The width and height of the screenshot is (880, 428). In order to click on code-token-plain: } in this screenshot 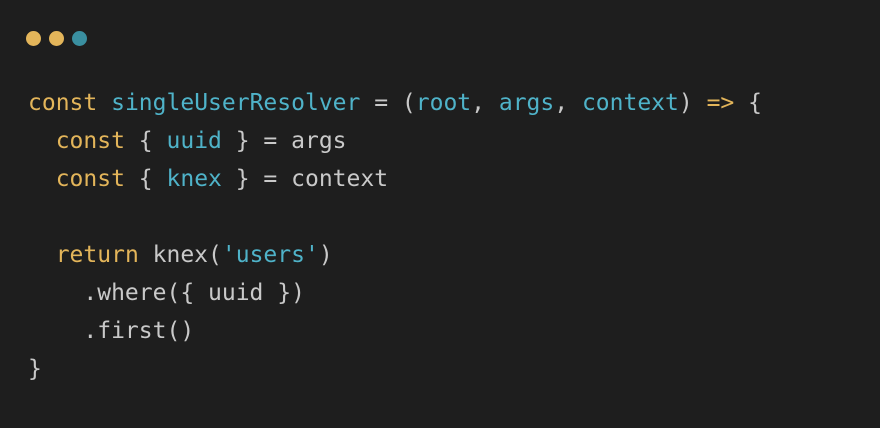, I will do `click(35, 369)`.